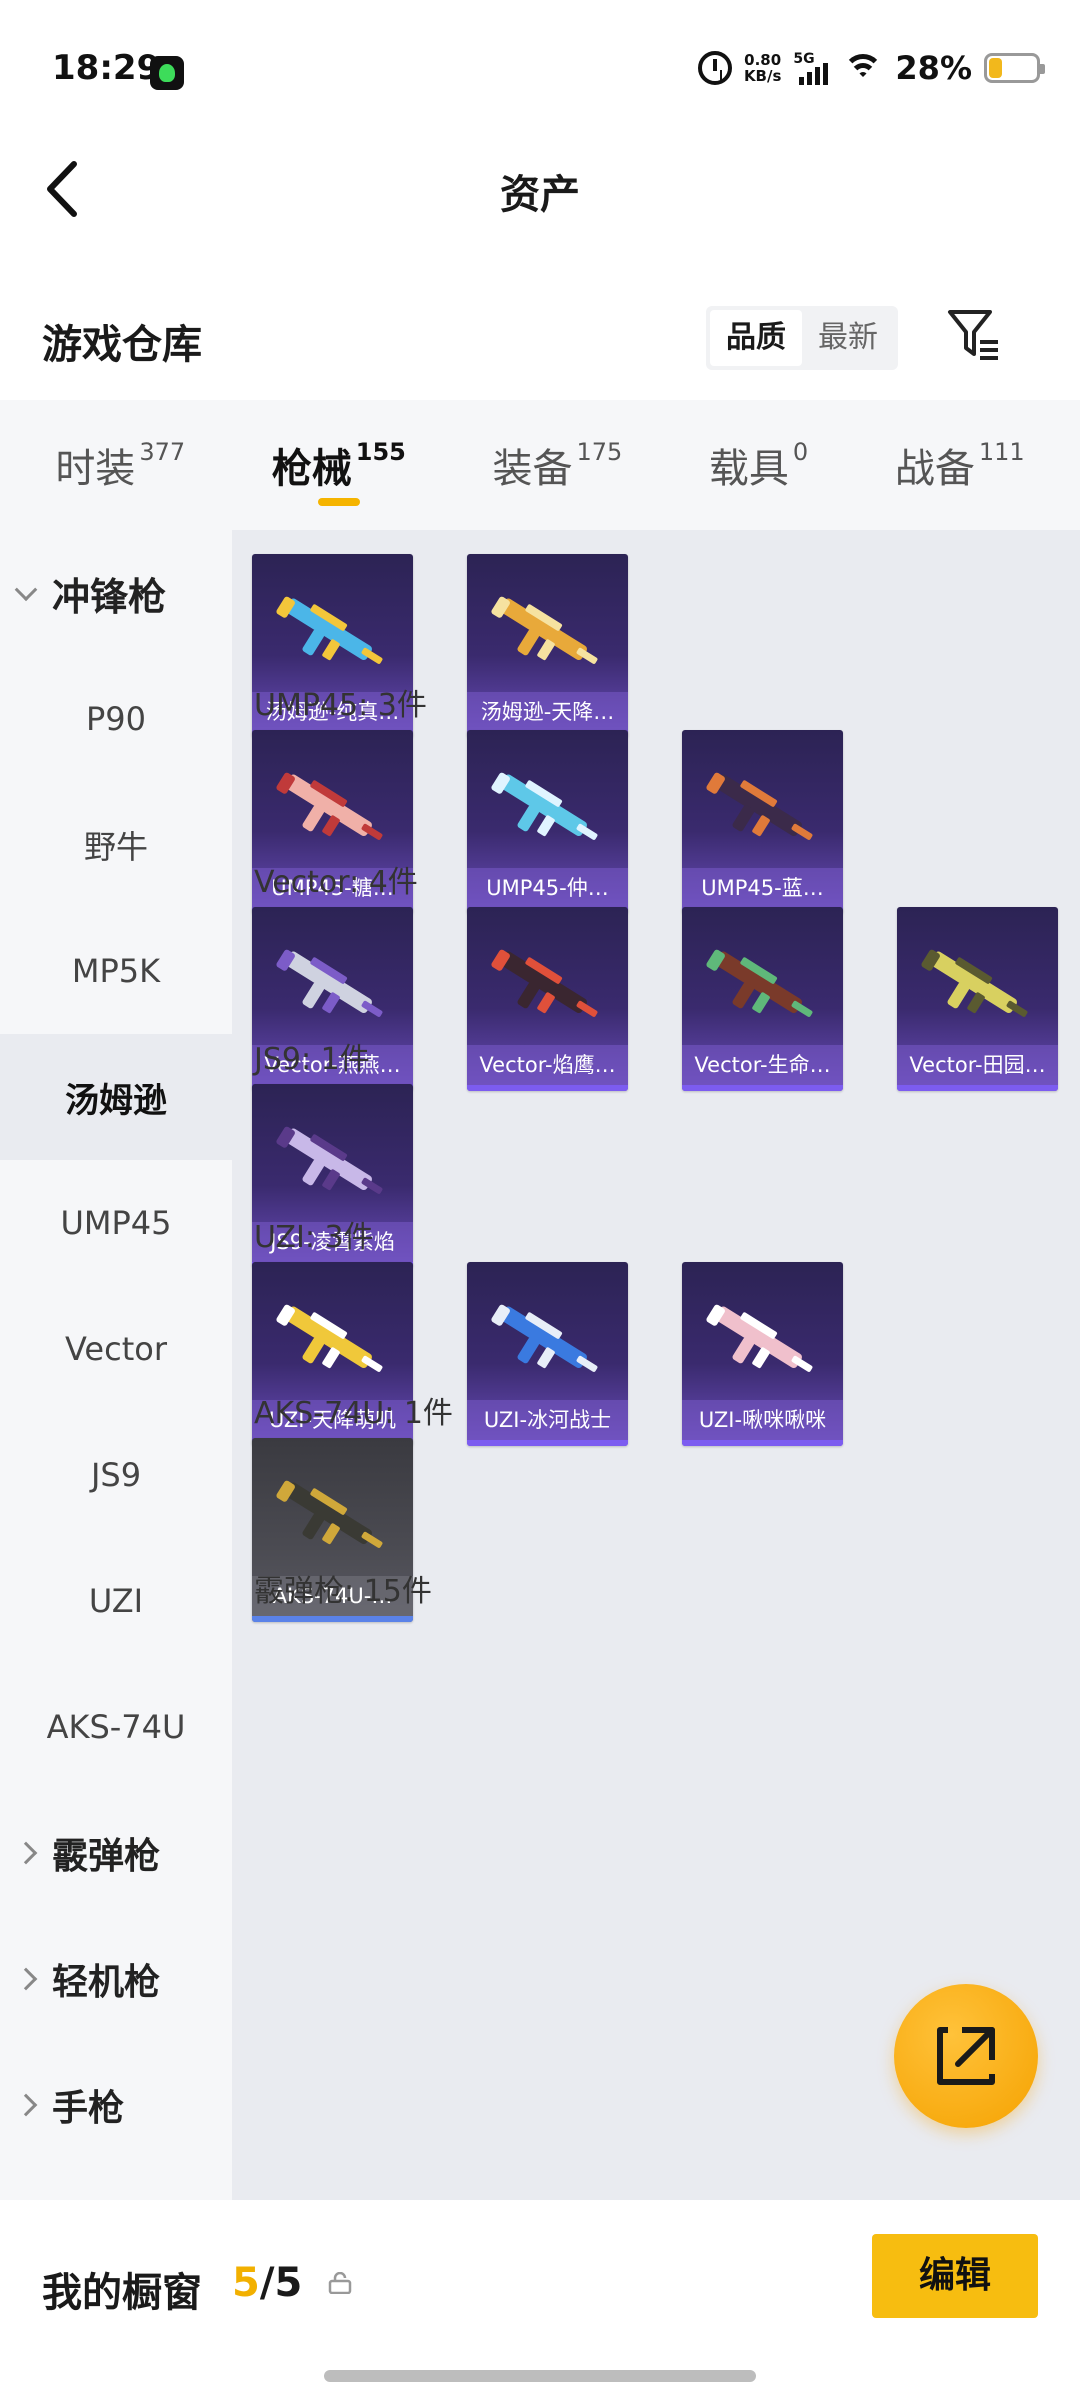 The width and height of the screenshot is (1080, 2400). What do you see at coordinates (109, 596) in the screenshot?
I see `sidebar-item-label: 冲锋枪` at bounding box center [109, 596].